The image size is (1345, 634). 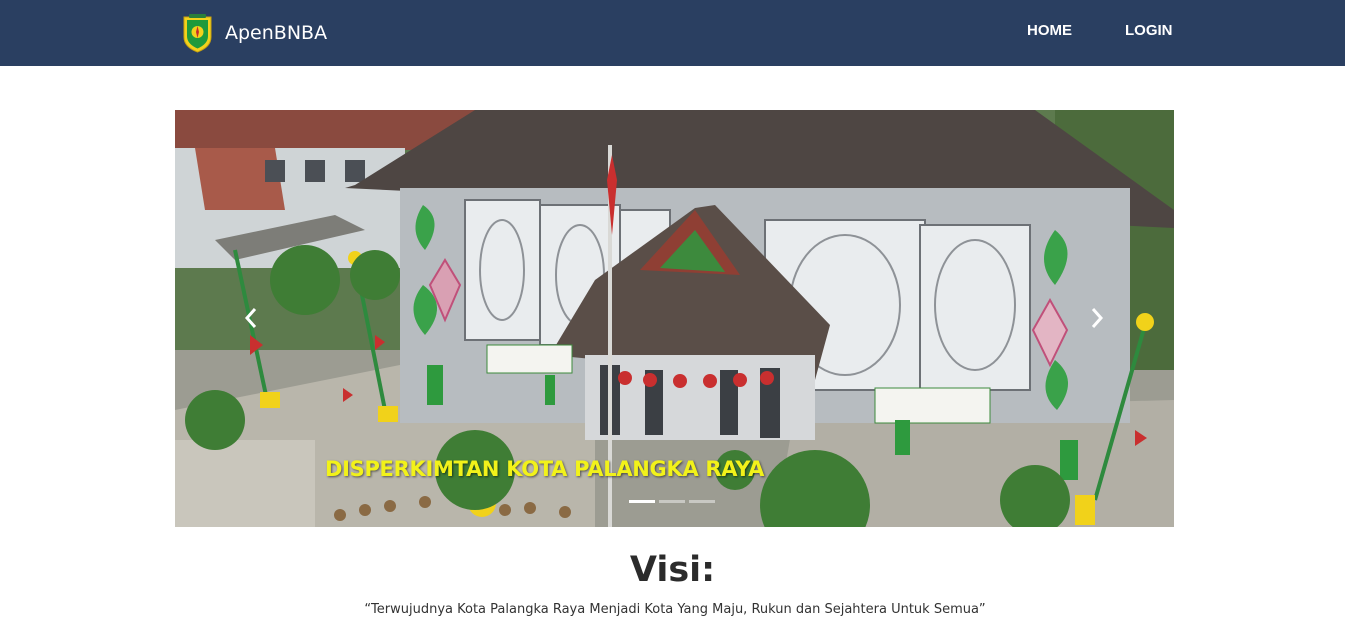 I want to click on slide-caption: DISPERKIMTAN KOTA PALANGKA RAYA, so click(x=545, y=469).